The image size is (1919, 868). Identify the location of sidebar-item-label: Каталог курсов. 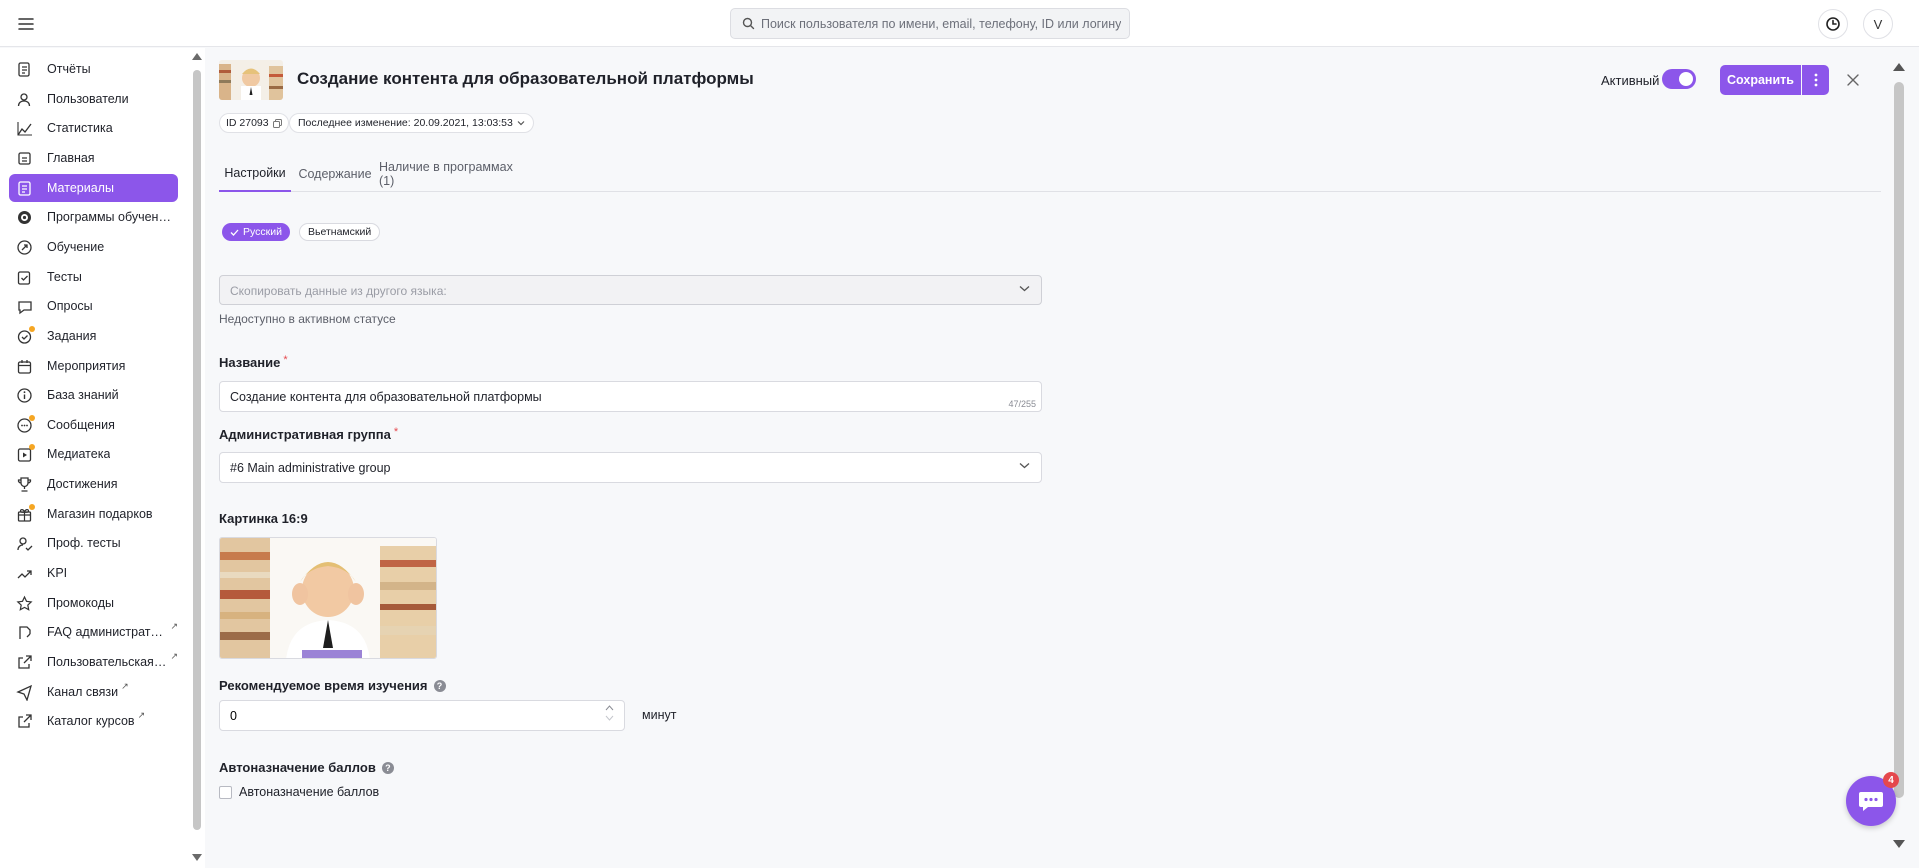
(91, 721).